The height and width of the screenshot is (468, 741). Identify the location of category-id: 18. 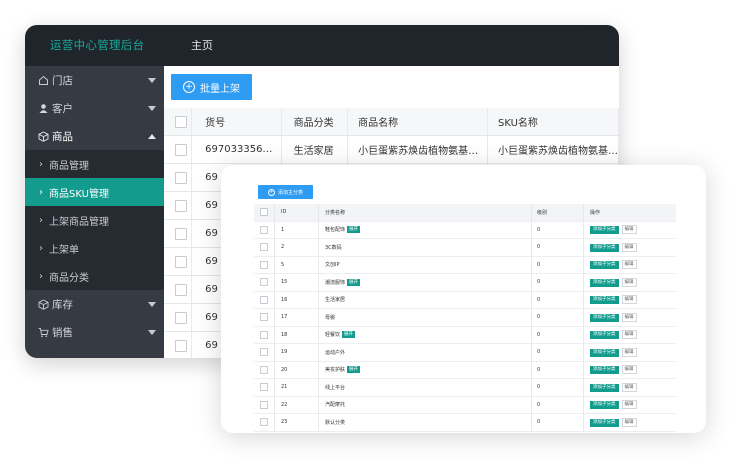
(296, 335).